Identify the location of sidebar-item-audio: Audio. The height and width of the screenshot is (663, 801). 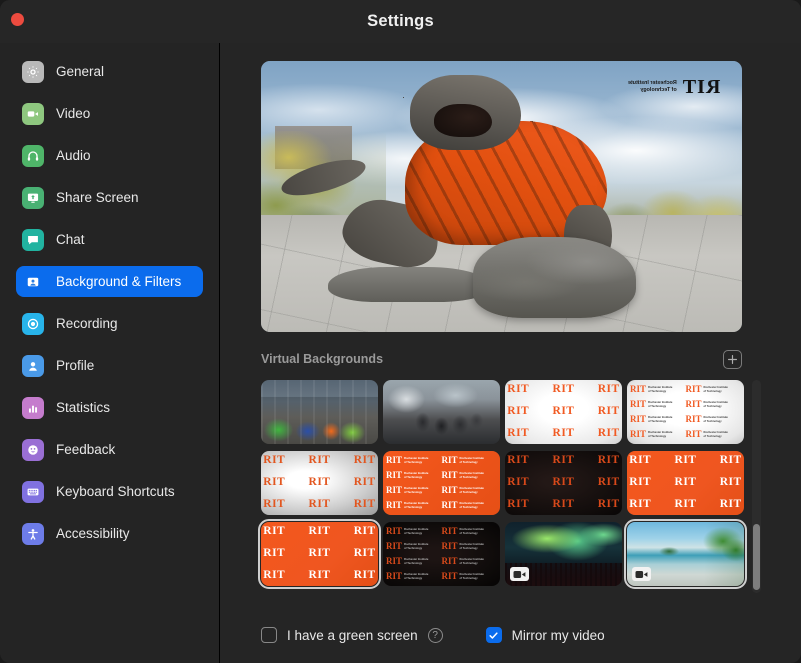
(109, 155).